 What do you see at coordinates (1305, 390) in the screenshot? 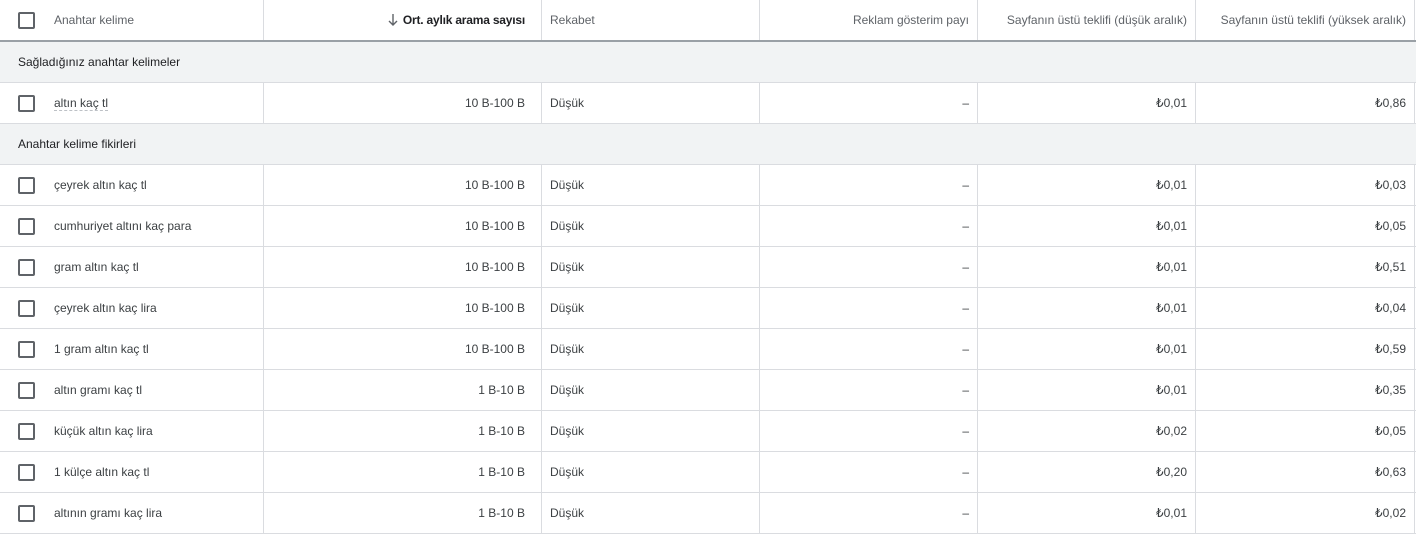
I see `top-bid-high-cell: ₺0,35` at bounding box center [1305, 390].